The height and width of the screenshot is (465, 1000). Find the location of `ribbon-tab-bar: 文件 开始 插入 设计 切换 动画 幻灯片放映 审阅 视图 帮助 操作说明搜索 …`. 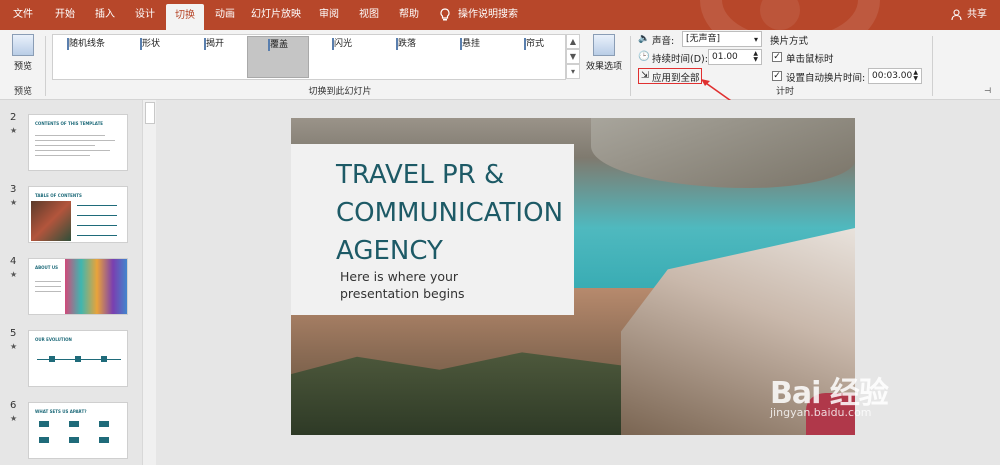

ribbon-tab-bar: 文件 开始 插入 设计 切换 动画 幻灯片放映 审阅 视图 帮助 操作说明搜索 … is located at coordinates (500, 30).